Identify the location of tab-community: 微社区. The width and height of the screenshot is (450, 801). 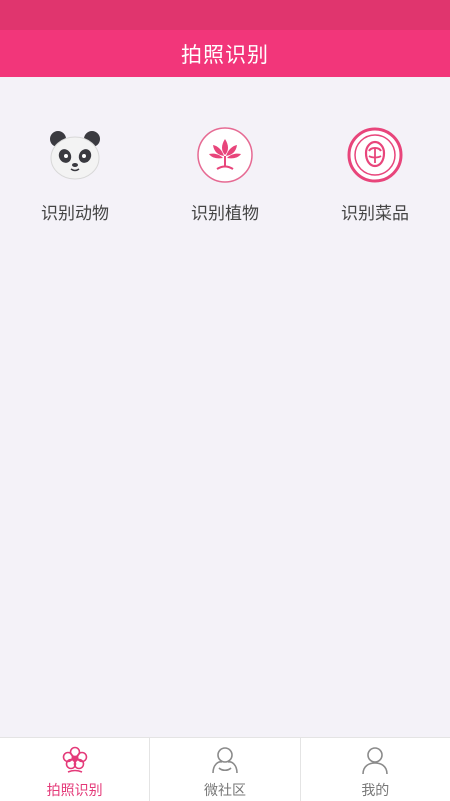
(224, 769).